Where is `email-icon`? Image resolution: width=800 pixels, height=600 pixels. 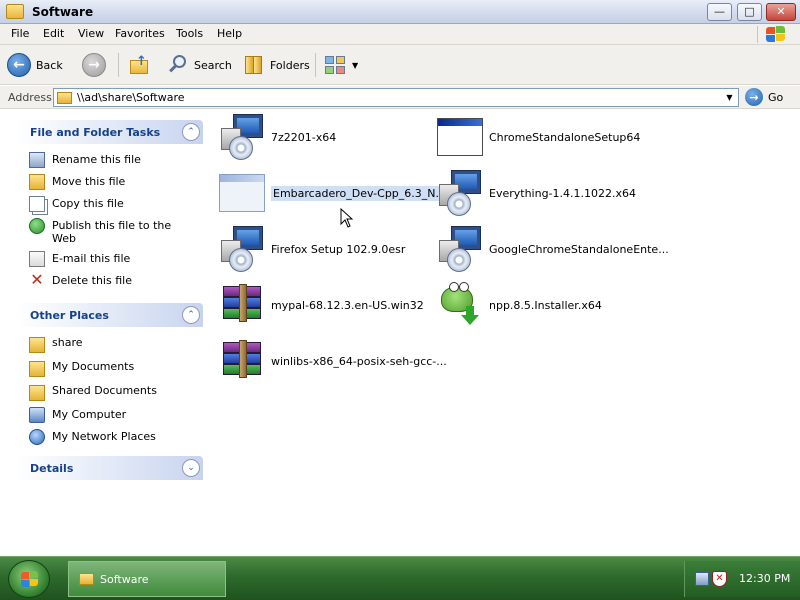
email-icon is located at coordinates (37, 259).